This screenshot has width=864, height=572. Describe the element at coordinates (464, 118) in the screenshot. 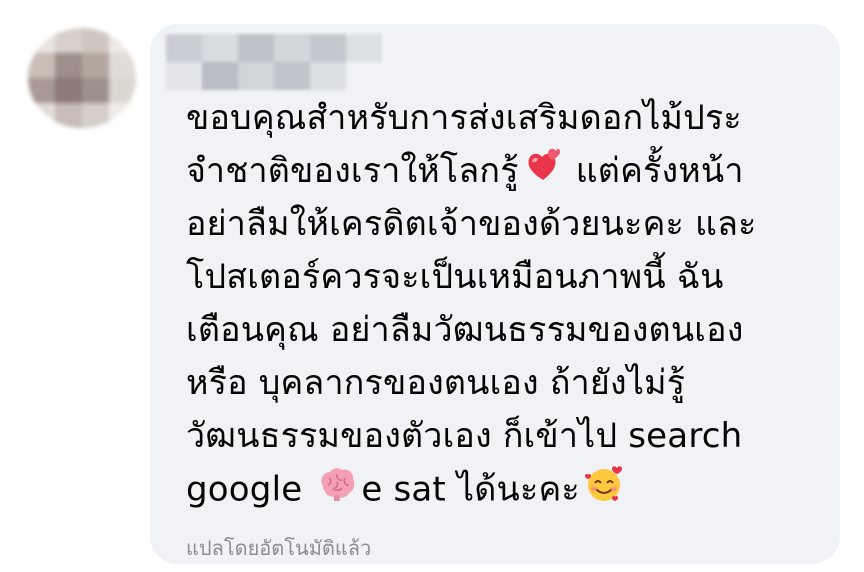

I see `comment-line: ขอบคุณสำหรับการส่งเสริมดอกไม้ประ` at that location.